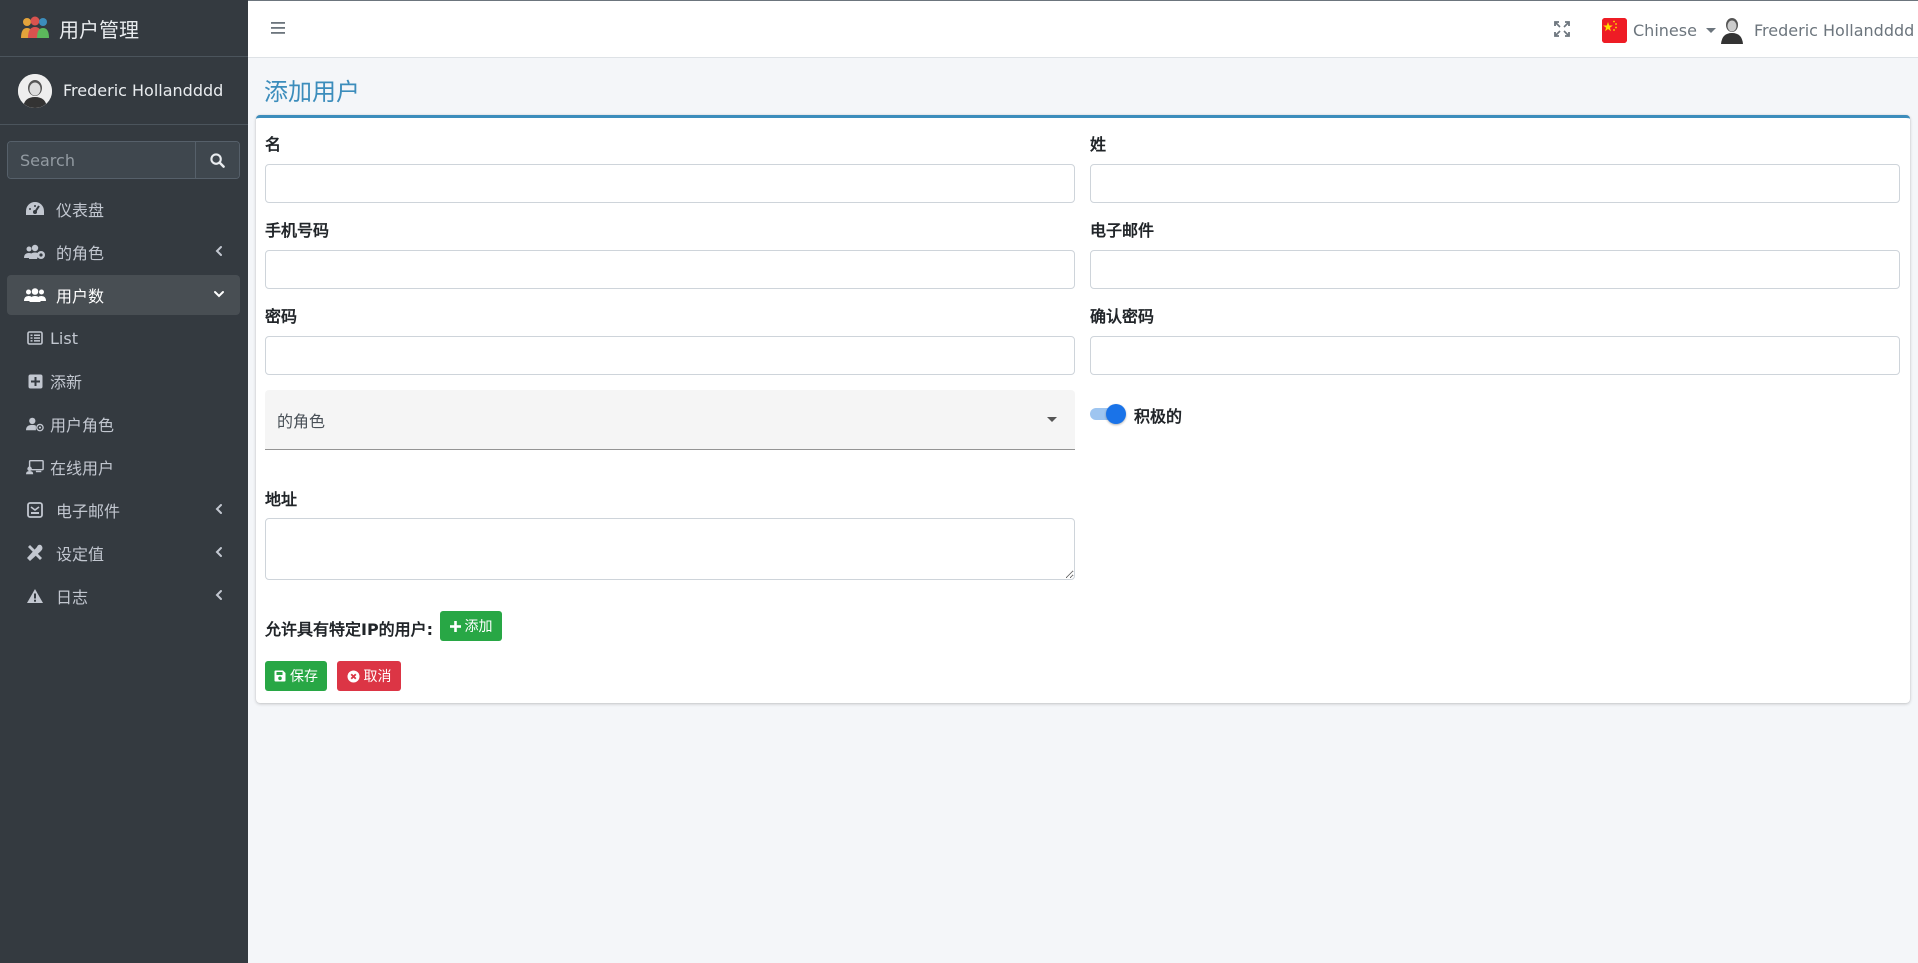 The height and width of the screenshot is (963, 1918). Describe the element at coordinates (64, 338) in the screenshot. I see `sidebar-item-label: List` at that location.